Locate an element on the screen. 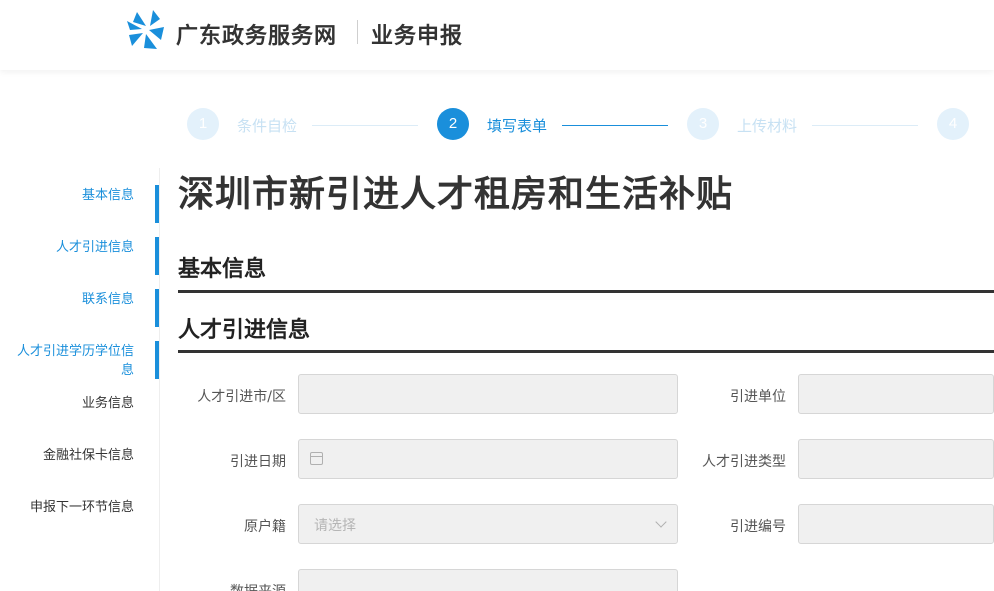 The image size is (994, 591). nav-item-education-info: 人才引进学历学位信息 is located at coordinates (74, 361).